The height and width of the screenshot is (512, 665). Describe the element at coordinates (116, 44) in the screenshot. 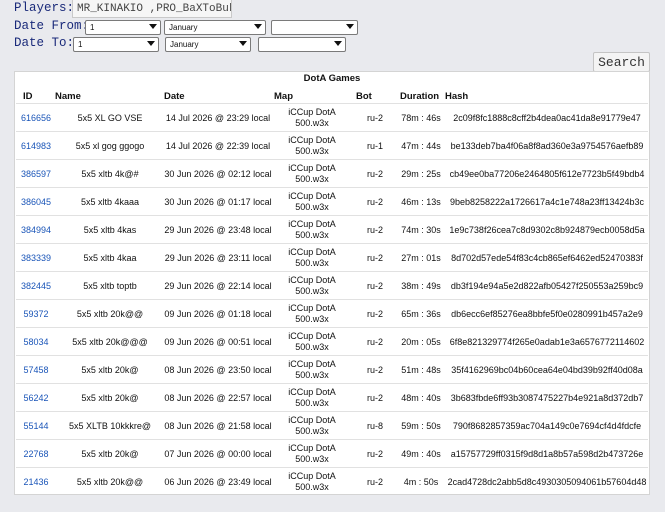

I see `date-to-day-select: 1` at that location.